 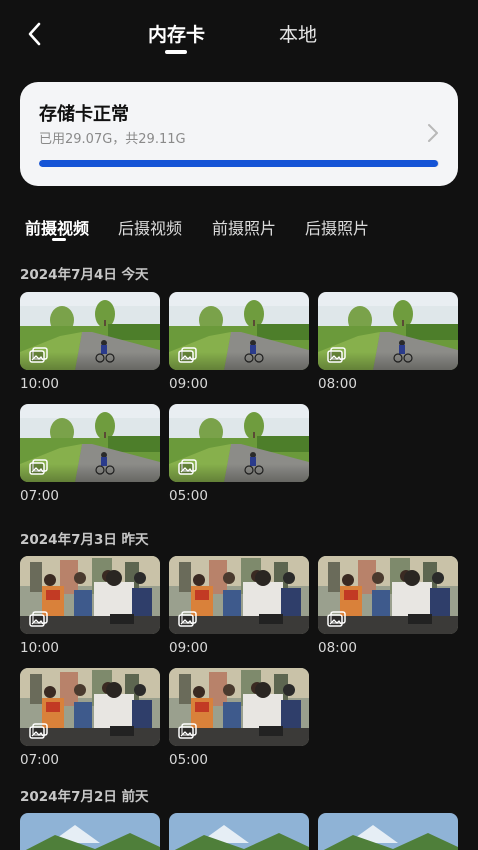 I want to click on storage-progress-bar, so click(x=239, y=163).